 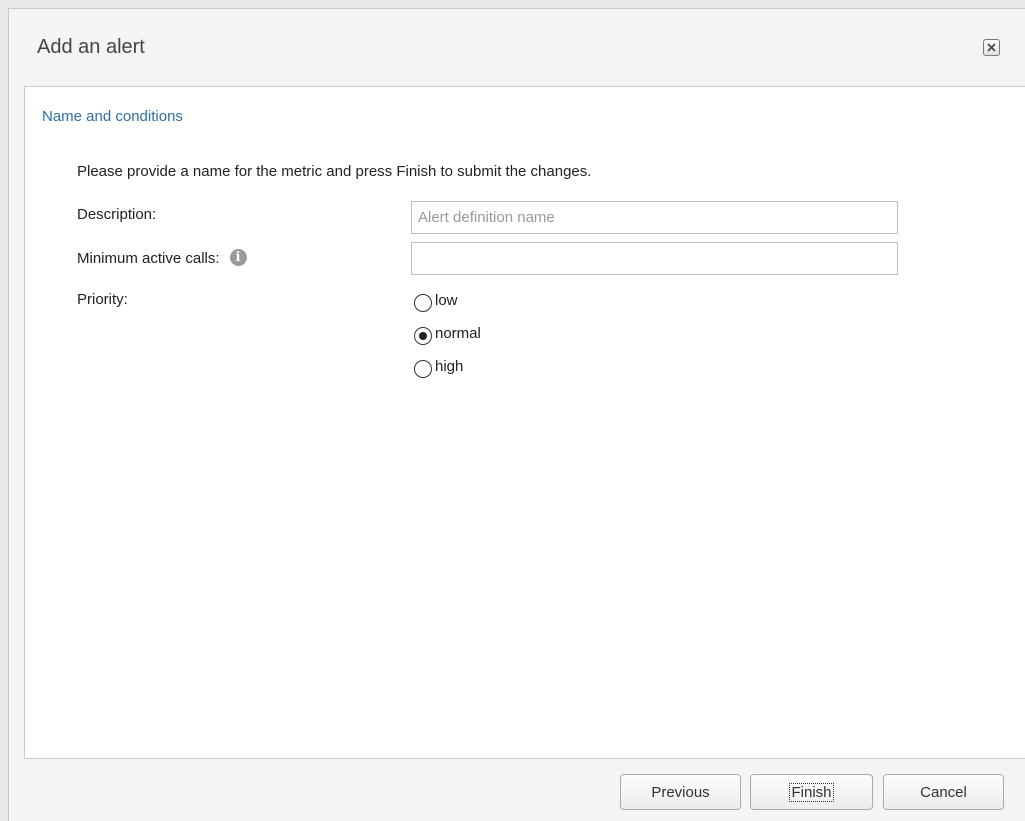 I want to click on close-button, so click(x=991, y=47).